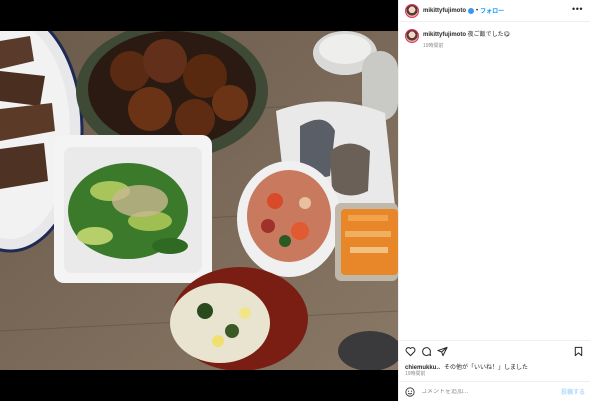 The height and width of the screenshot is (401, 590). I want to click on follow-button: フォロー, so click(492, 10).